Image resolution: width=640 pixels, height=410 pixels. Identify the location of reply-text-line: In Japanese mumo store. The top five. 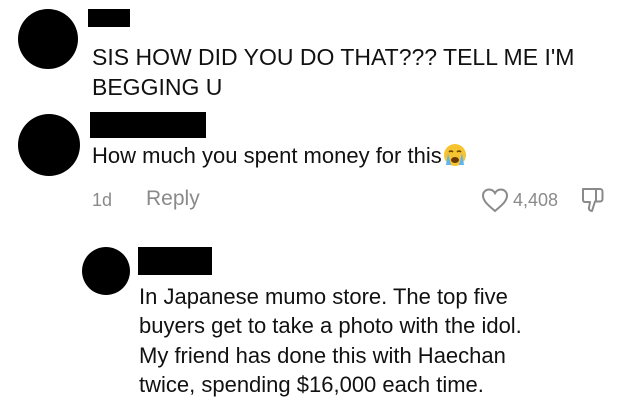
(323, 296).